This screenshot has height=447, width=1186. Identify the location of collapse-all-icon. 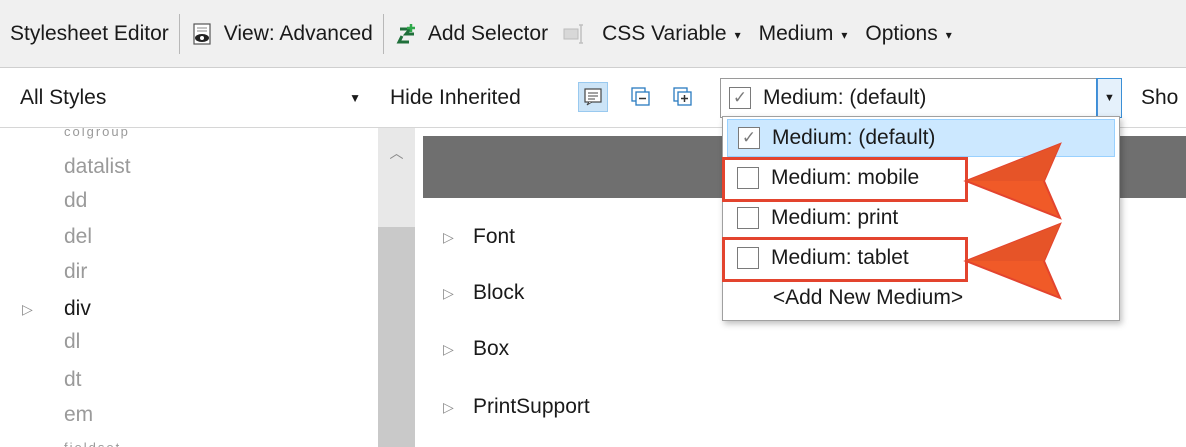
(640, 96).